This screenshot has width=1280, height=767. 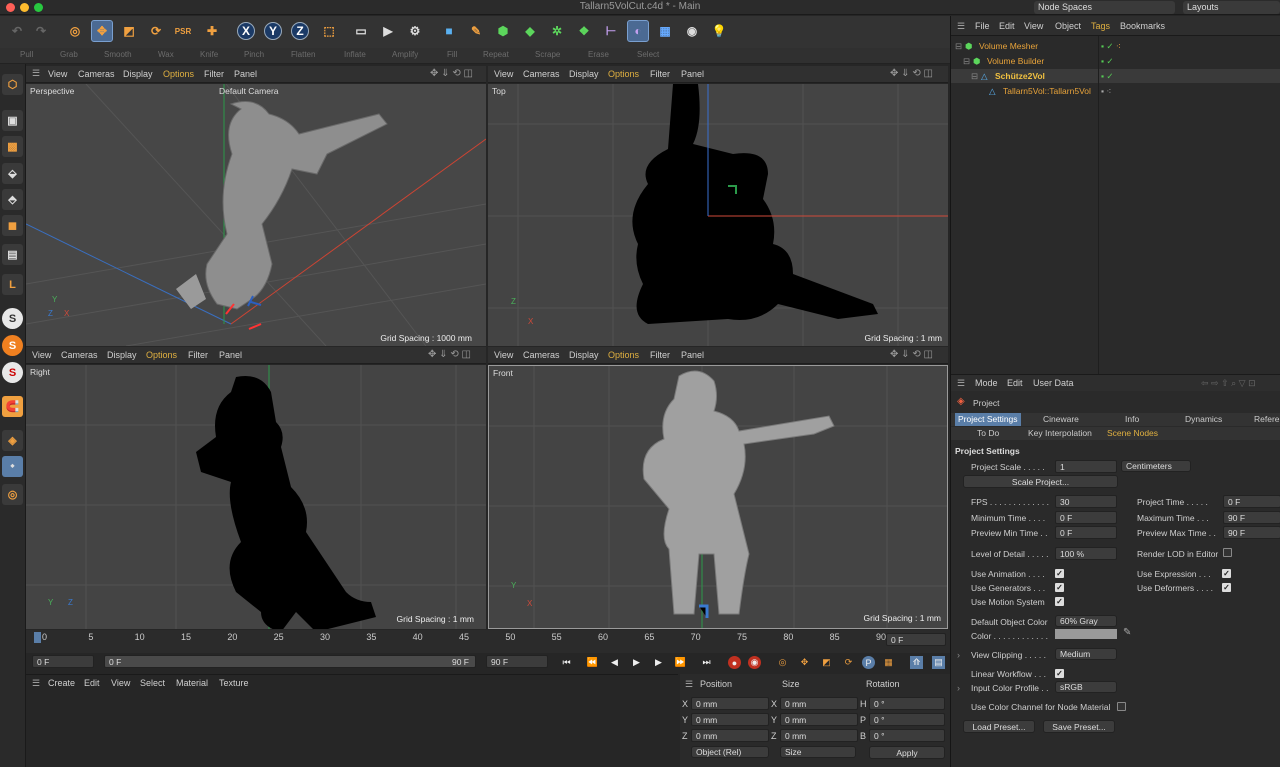 What do you see at coordinates (916, 639) in the screenshot?
I see `current-frame-field: 0 F` at bounding box center [916, 639].